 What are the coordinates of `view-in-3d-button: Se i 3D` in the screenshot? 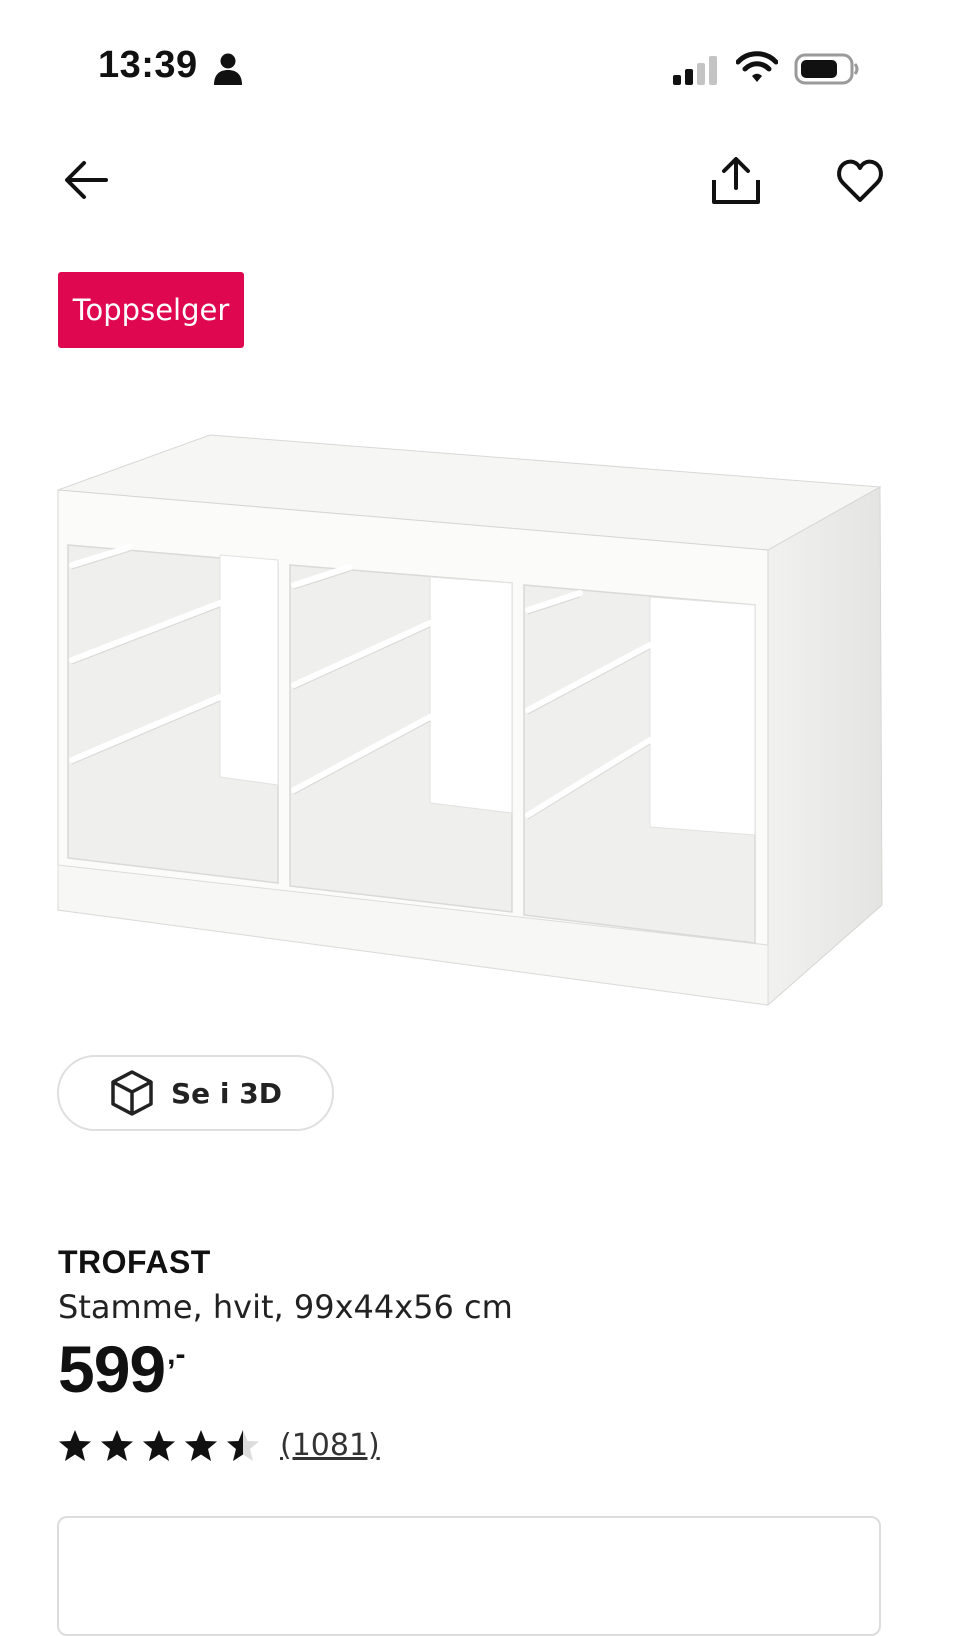 It's located at (195, 1093).